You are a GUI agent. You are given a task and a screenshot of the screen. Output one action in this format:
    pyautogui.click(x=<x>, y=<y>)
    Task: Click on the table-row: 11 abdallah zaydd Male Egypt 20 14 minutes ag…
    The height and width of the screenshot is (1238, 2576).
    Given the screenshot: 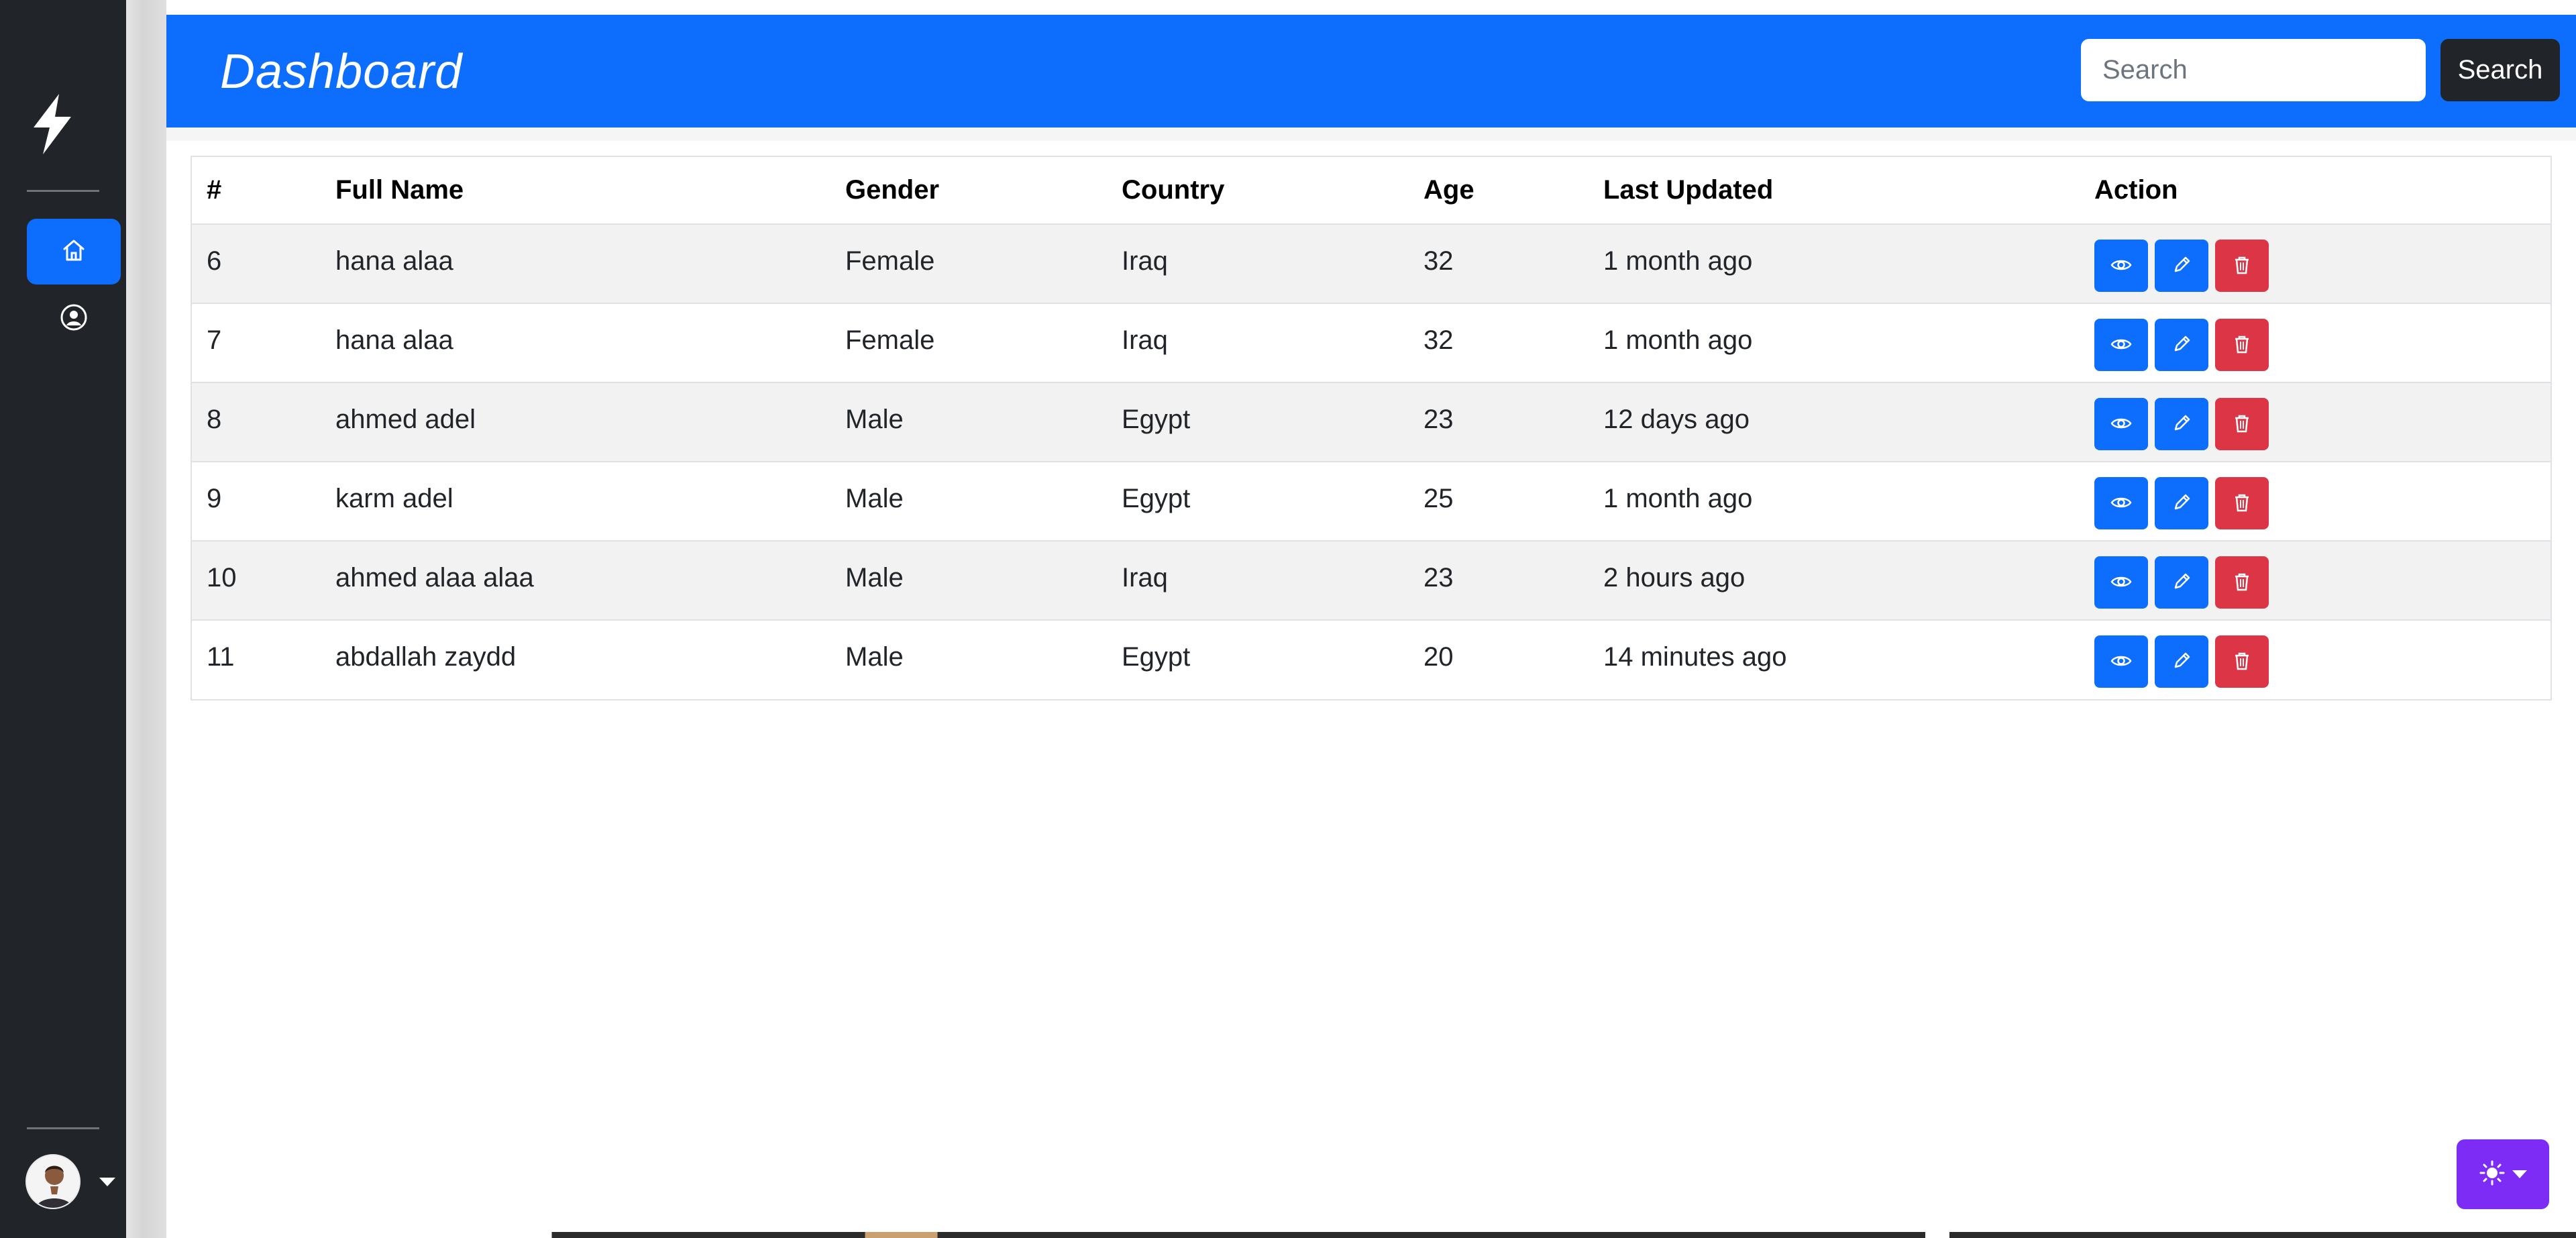 What is the action you would take?
    pyautogui.click(x=1371, y=659)
    